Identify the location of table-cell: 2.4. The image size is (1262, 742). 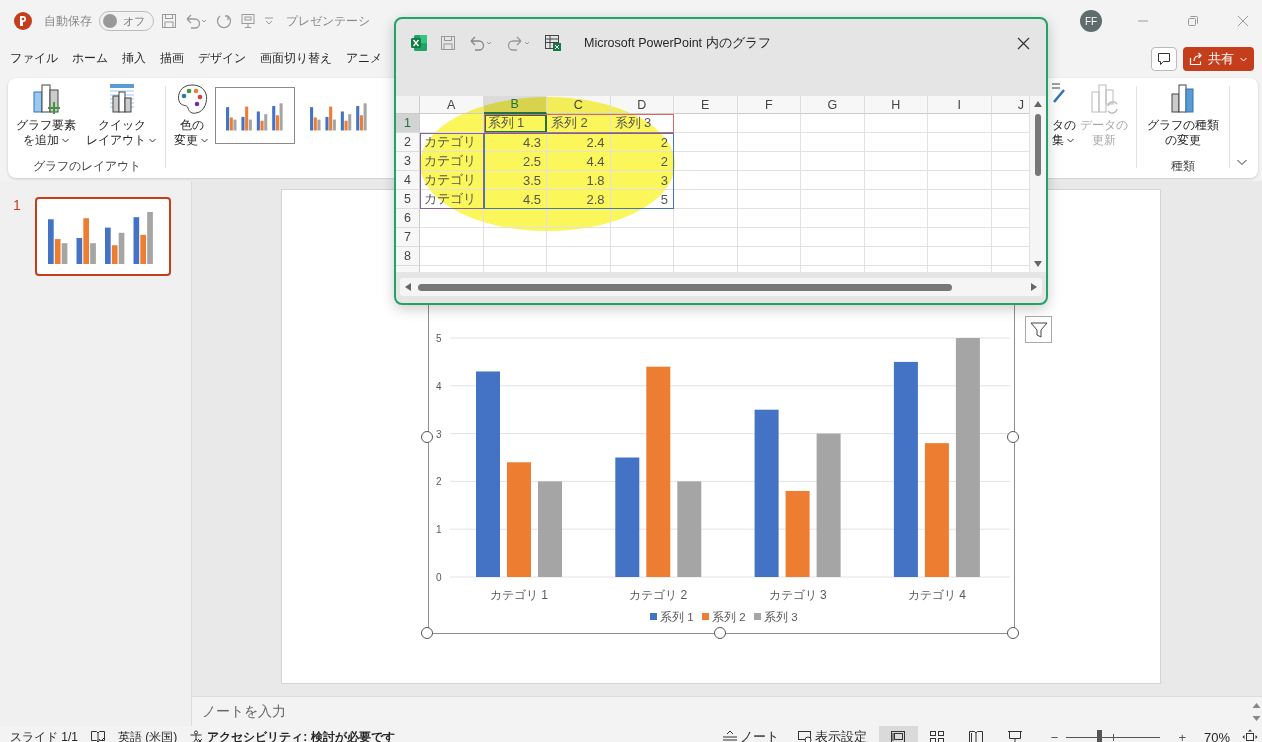
(579, 142).